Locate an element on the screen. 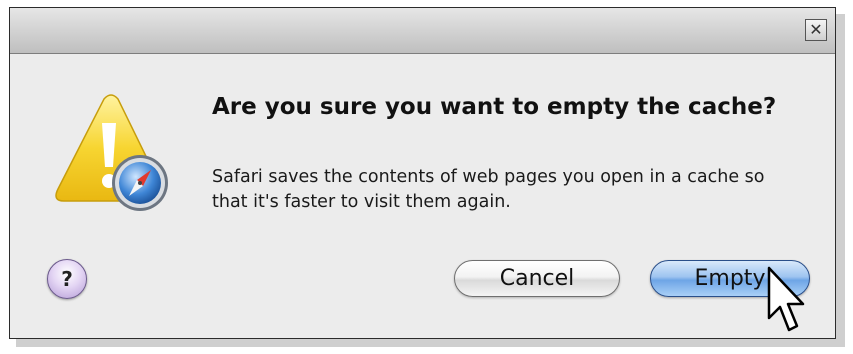 The width and height of the screenshot is (853, 354). help-icon: ? is located at coordinates (67, 279).